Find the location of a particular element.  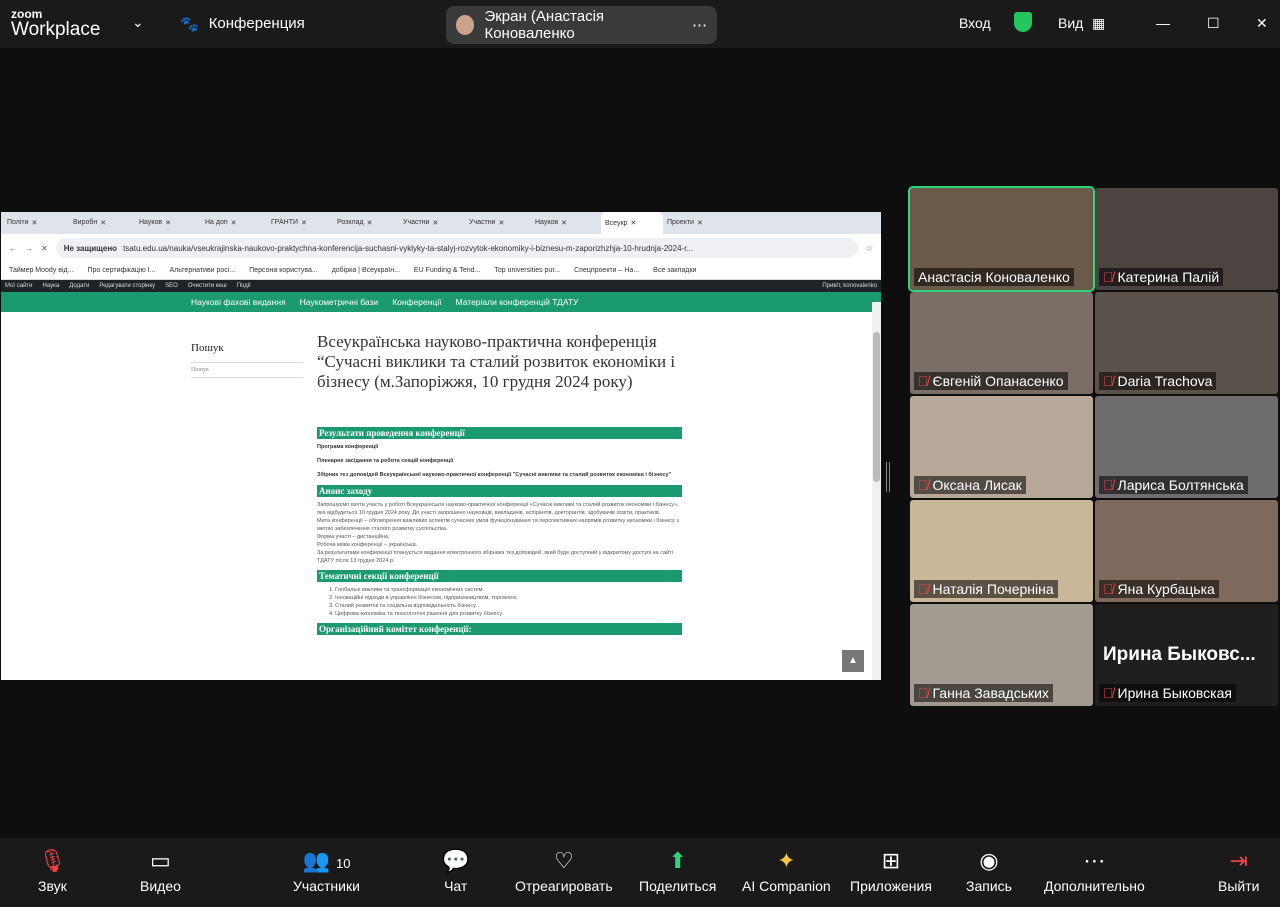

wp-admin-item: Події is located at coordinates (244, 286).